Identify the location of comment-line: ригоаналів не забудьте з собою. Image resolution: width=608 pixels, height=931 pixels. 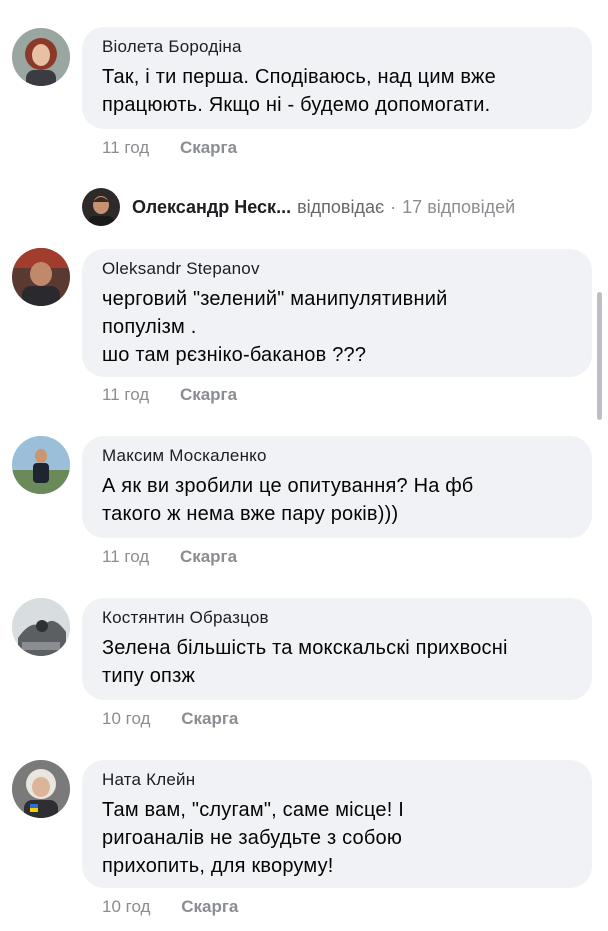
(252, 838).